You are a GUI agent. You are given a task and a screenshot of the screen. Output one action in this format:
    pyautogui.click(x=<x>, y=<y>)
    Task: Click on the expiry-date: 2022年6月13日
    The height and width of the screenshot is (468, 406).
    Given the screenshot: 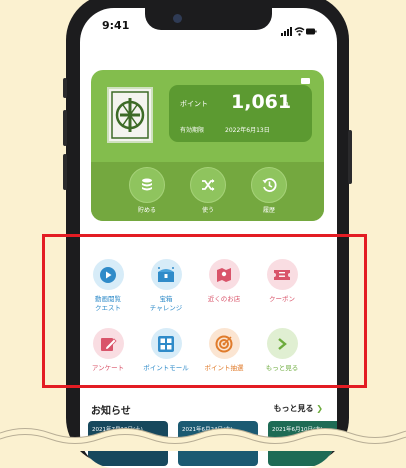 What is the action you would take?
    pyautogui.click(x=247, y=130)
    